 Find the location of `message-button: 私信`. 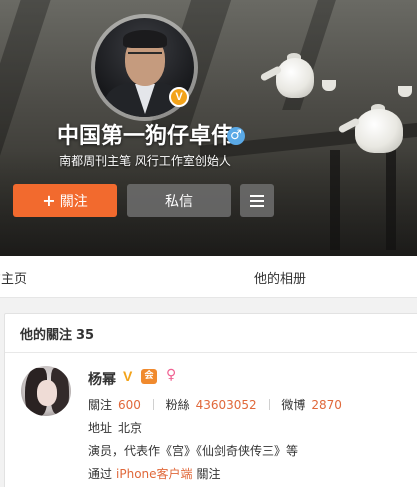

message-button: 私信 is located at coordinates (179, 200).